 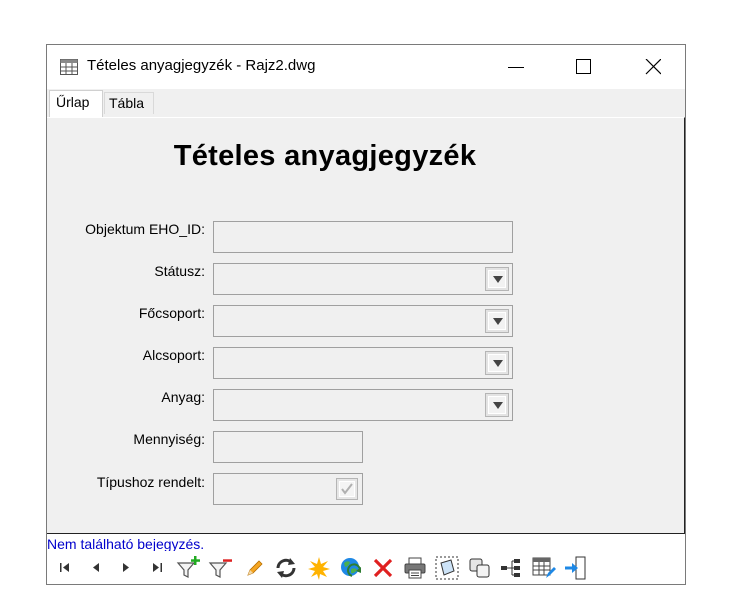 I want to click on type-assigned-checkbox, so click(x=347, y=489).